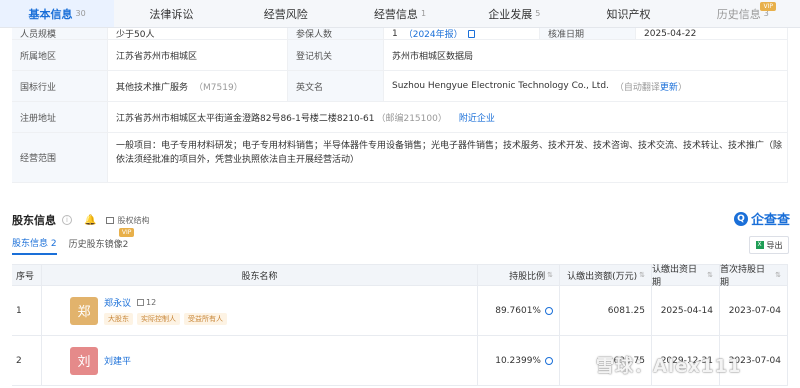 This screenshot has width=800, height=388. Describe the element at coordinates (762, 218) in the screenshot. I see `qichacha-logo: Q 企查查` at that location.